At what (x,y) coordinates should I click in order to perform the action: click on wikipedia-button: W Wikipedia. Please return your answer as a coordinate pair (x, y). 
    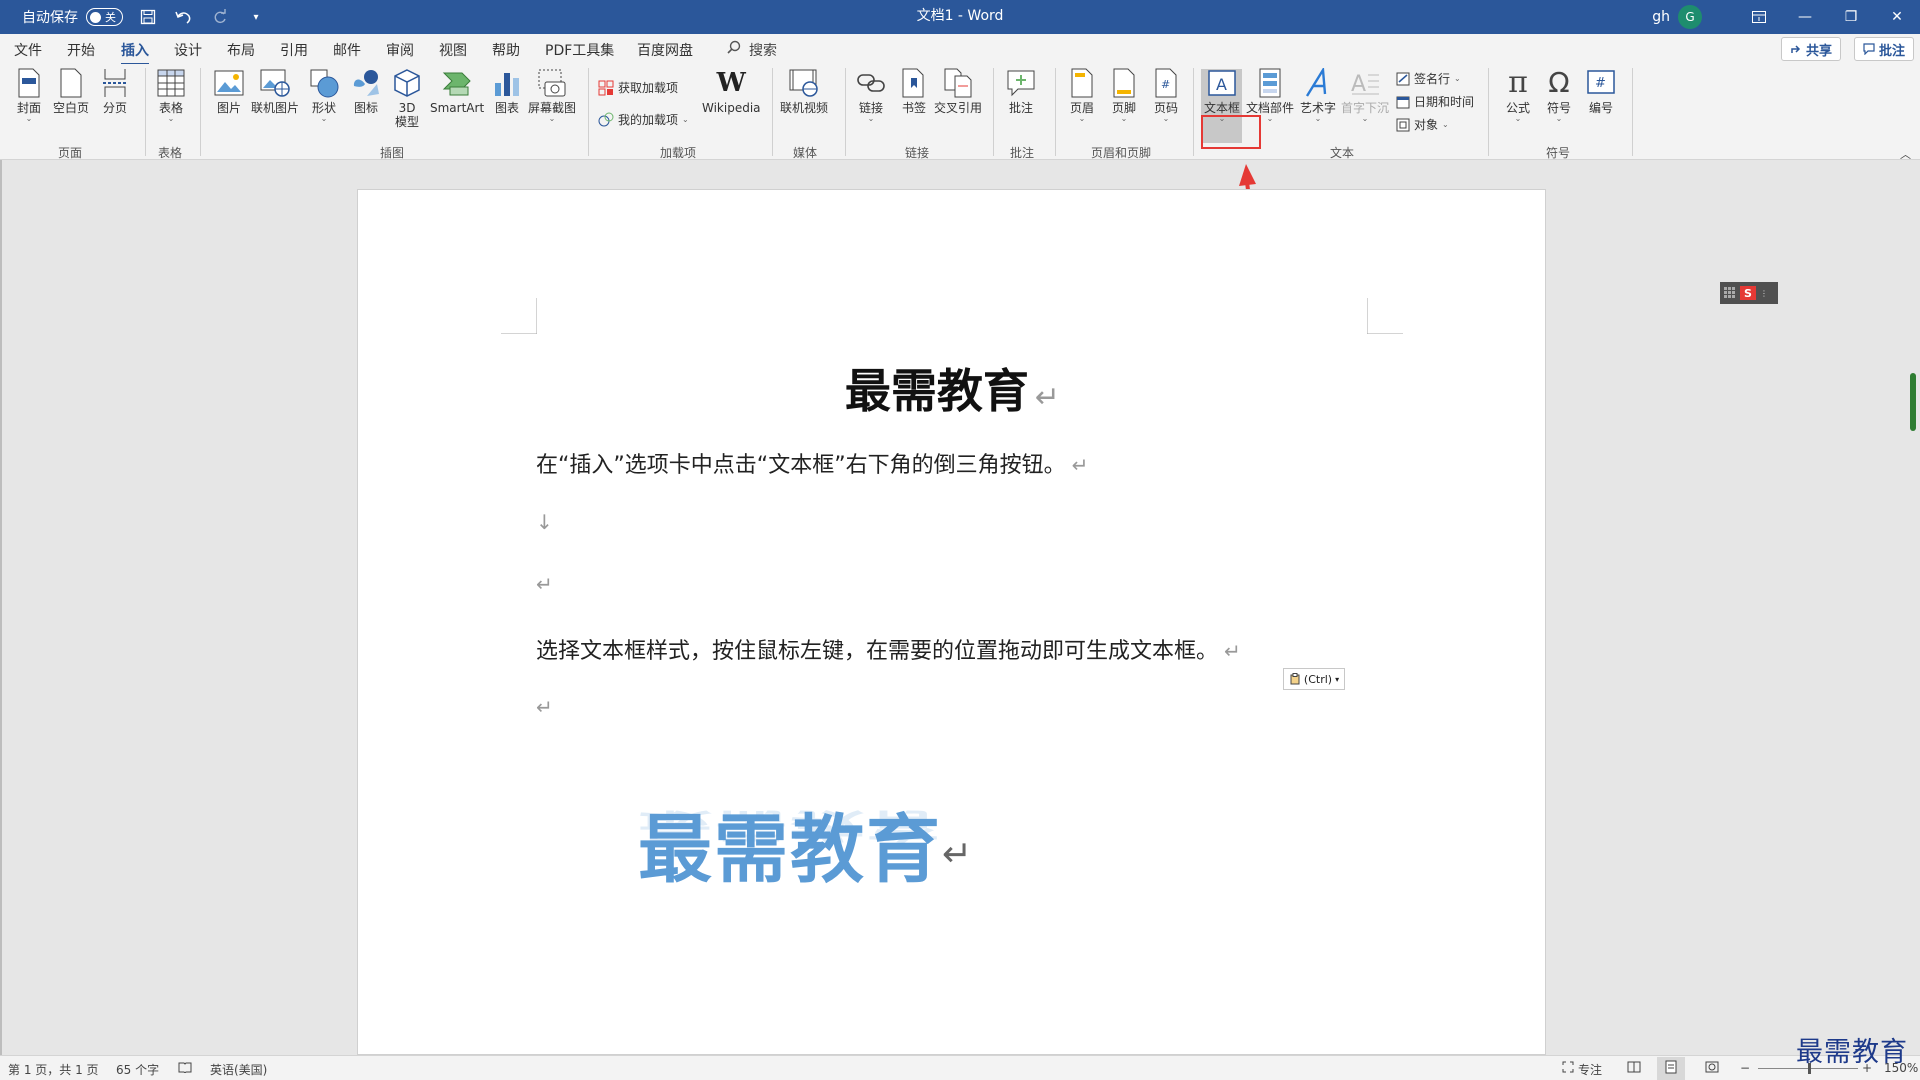
    Looking at the image, I should click on (731, 91).